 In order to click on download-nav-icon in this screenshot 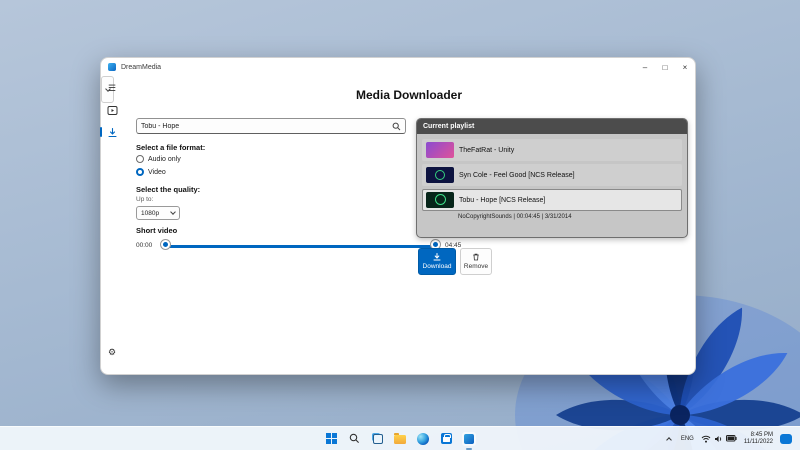, I will do `click(110, 132)`.